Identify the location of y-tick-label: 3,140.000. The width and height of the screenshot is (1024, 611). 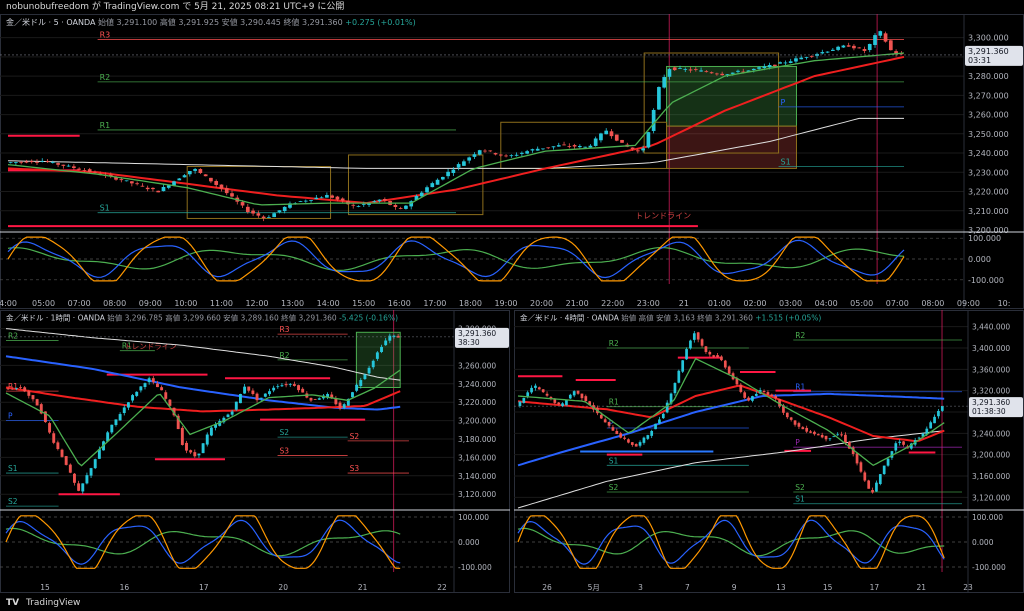
(477, 476).